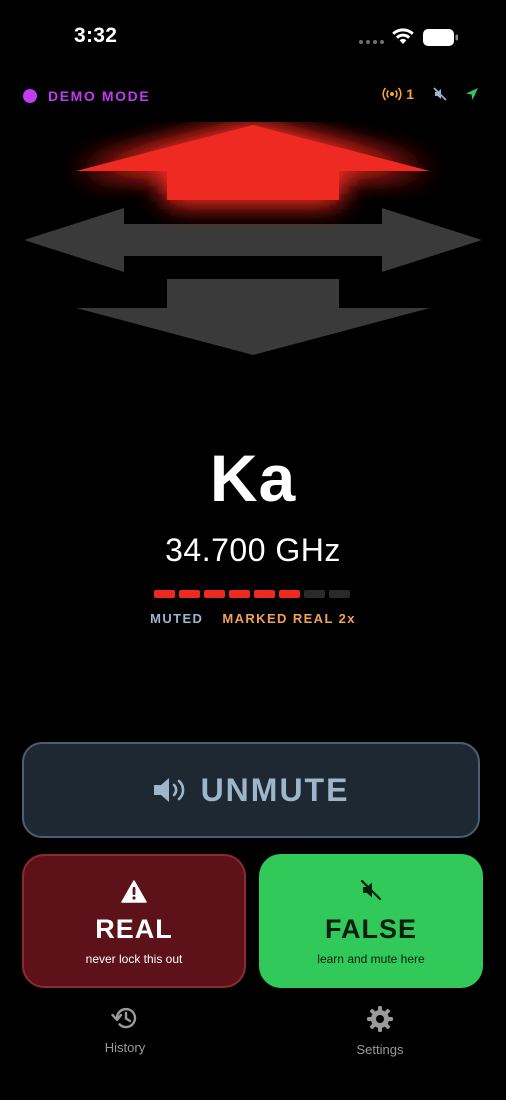  I want to click on mark-real-button: REAL never lock this out, so click(134, 921).